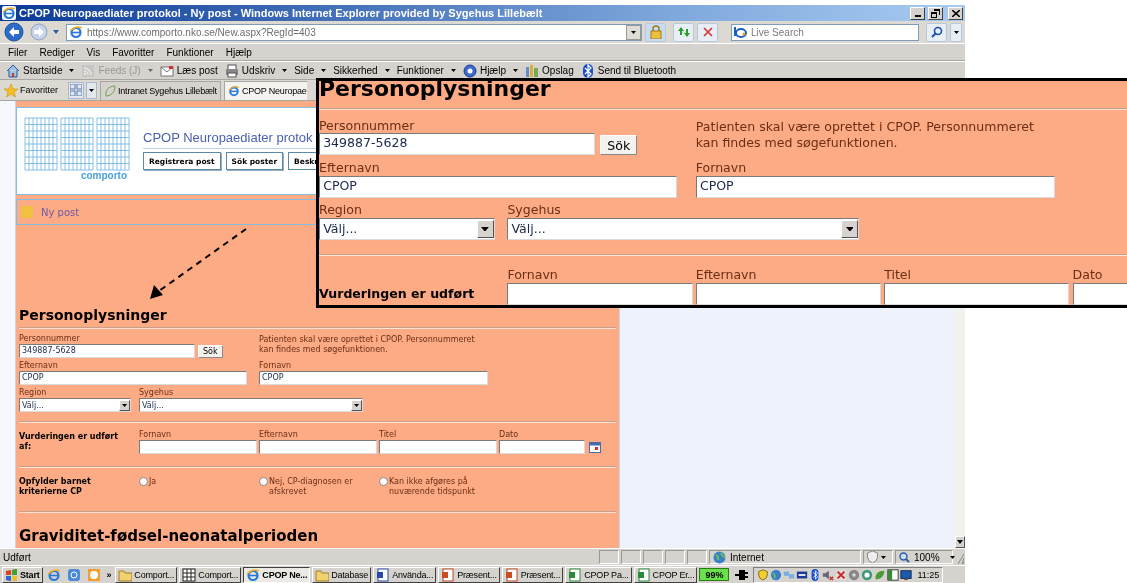 The height and width of the screenshot is (583, 1127). What do you see at coordinates (18, 52) in the screenshot?
I see `menu-item: Filer` at bounding box center [18, 52].